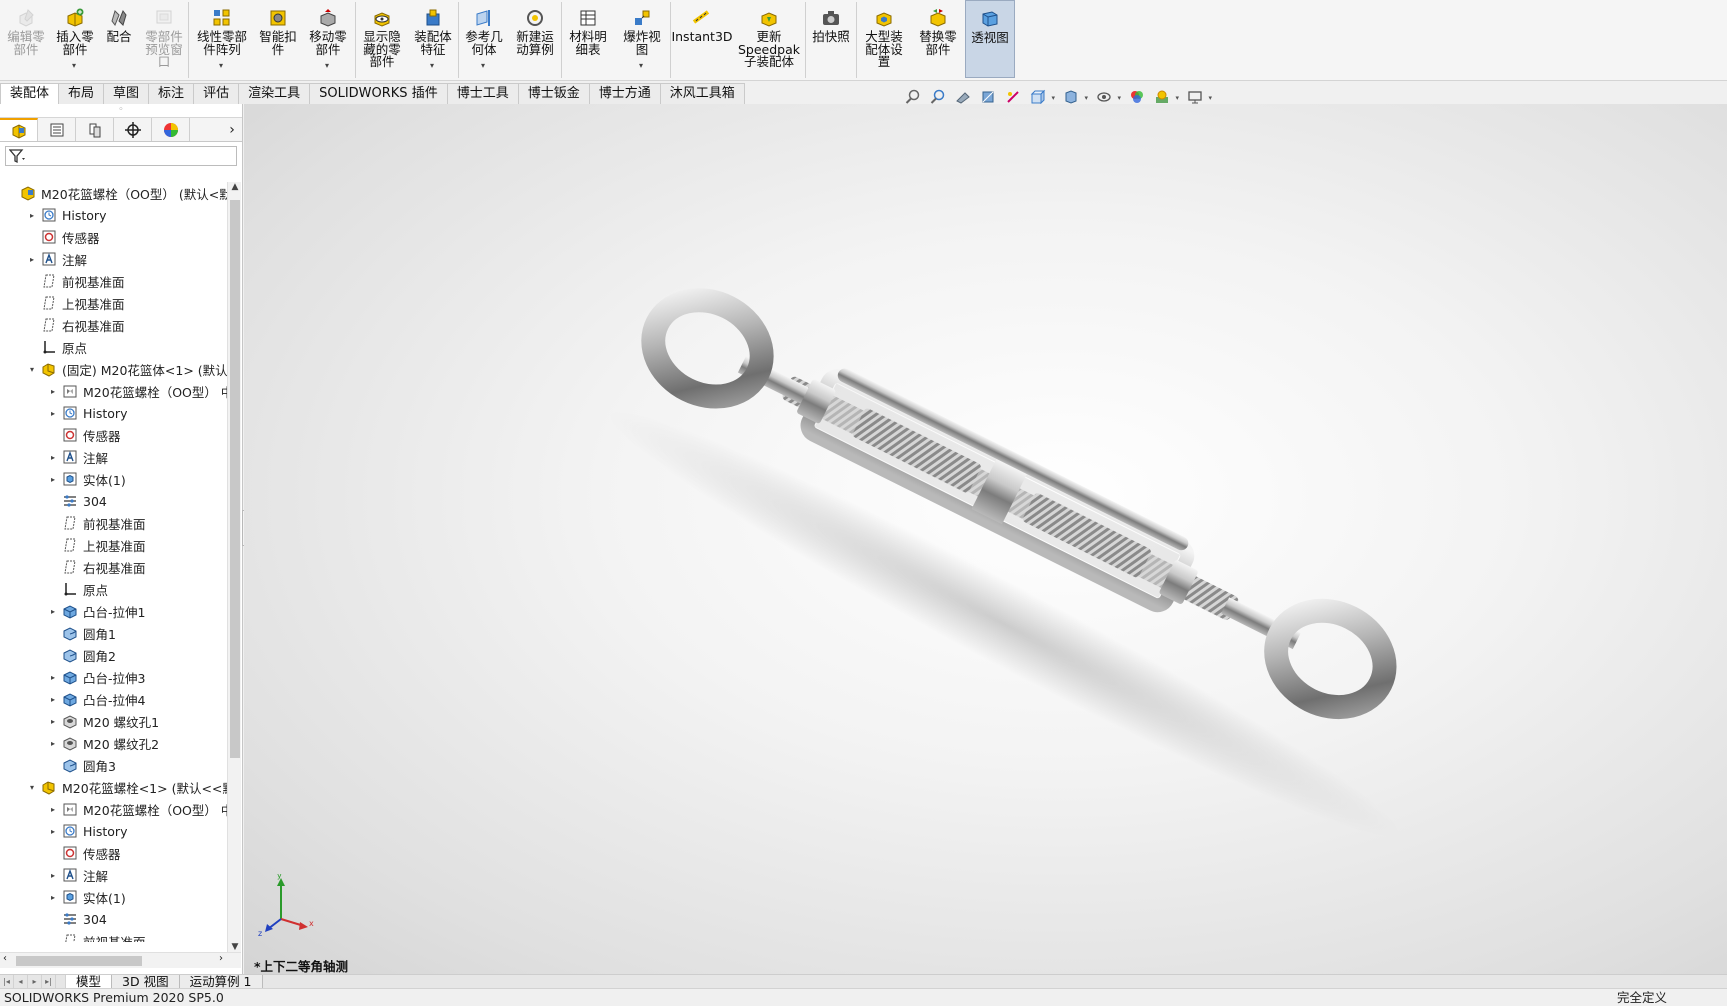 Image resolution: width=1727 pixels, height=1006 pixels. Describe the element at coordinates (216, 93) in the screenshot. I see `tab-4: 评估` at that location.